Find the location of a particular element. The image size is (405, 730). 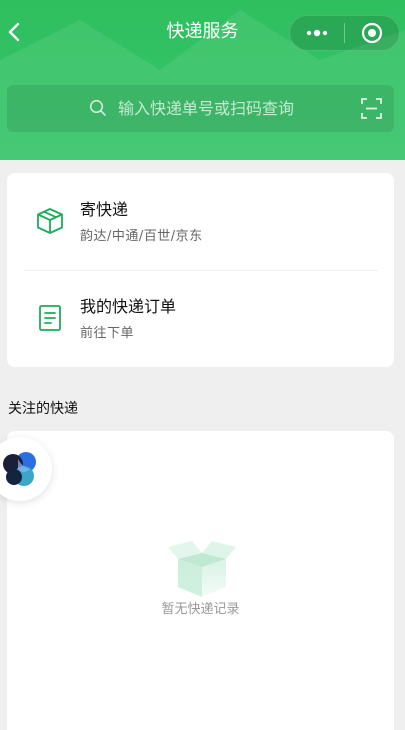

more-button is located at coordinates (317, 33).